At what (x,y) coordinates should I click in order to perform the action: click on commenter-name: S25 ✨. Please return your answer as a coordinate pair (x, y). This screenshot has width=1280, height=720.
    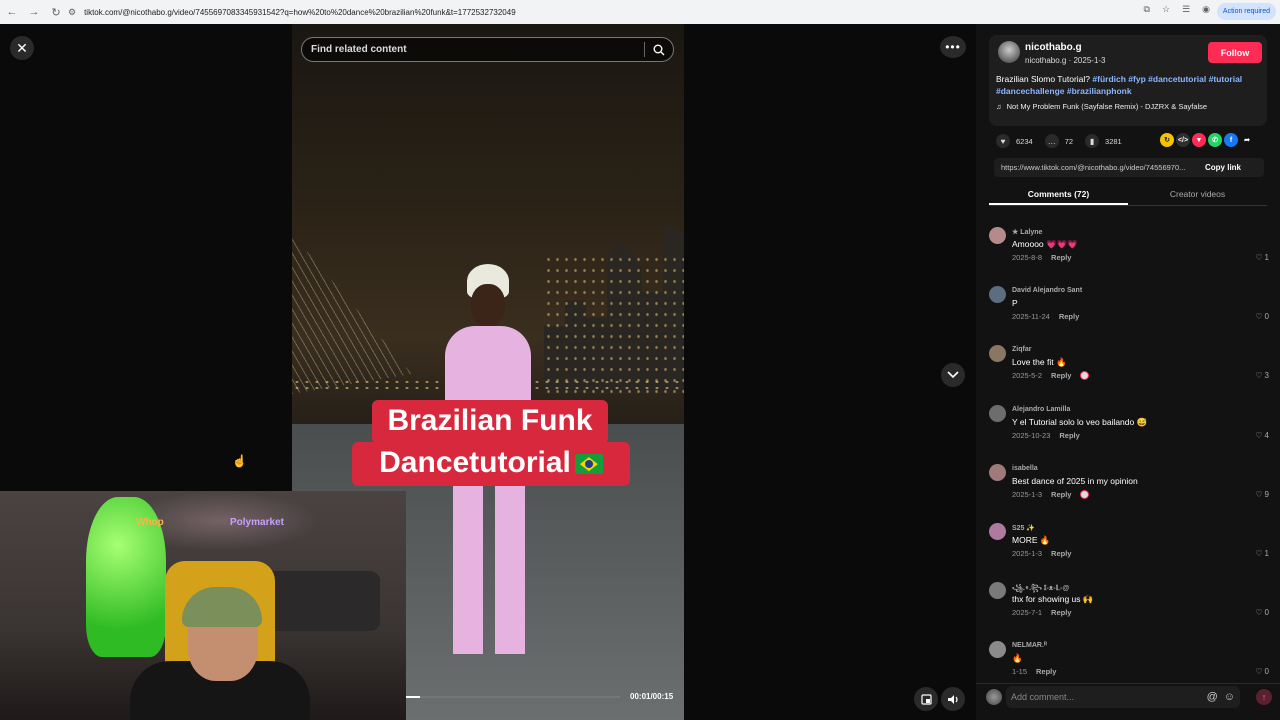
    Looking at the image, I should click on (1023, 528).